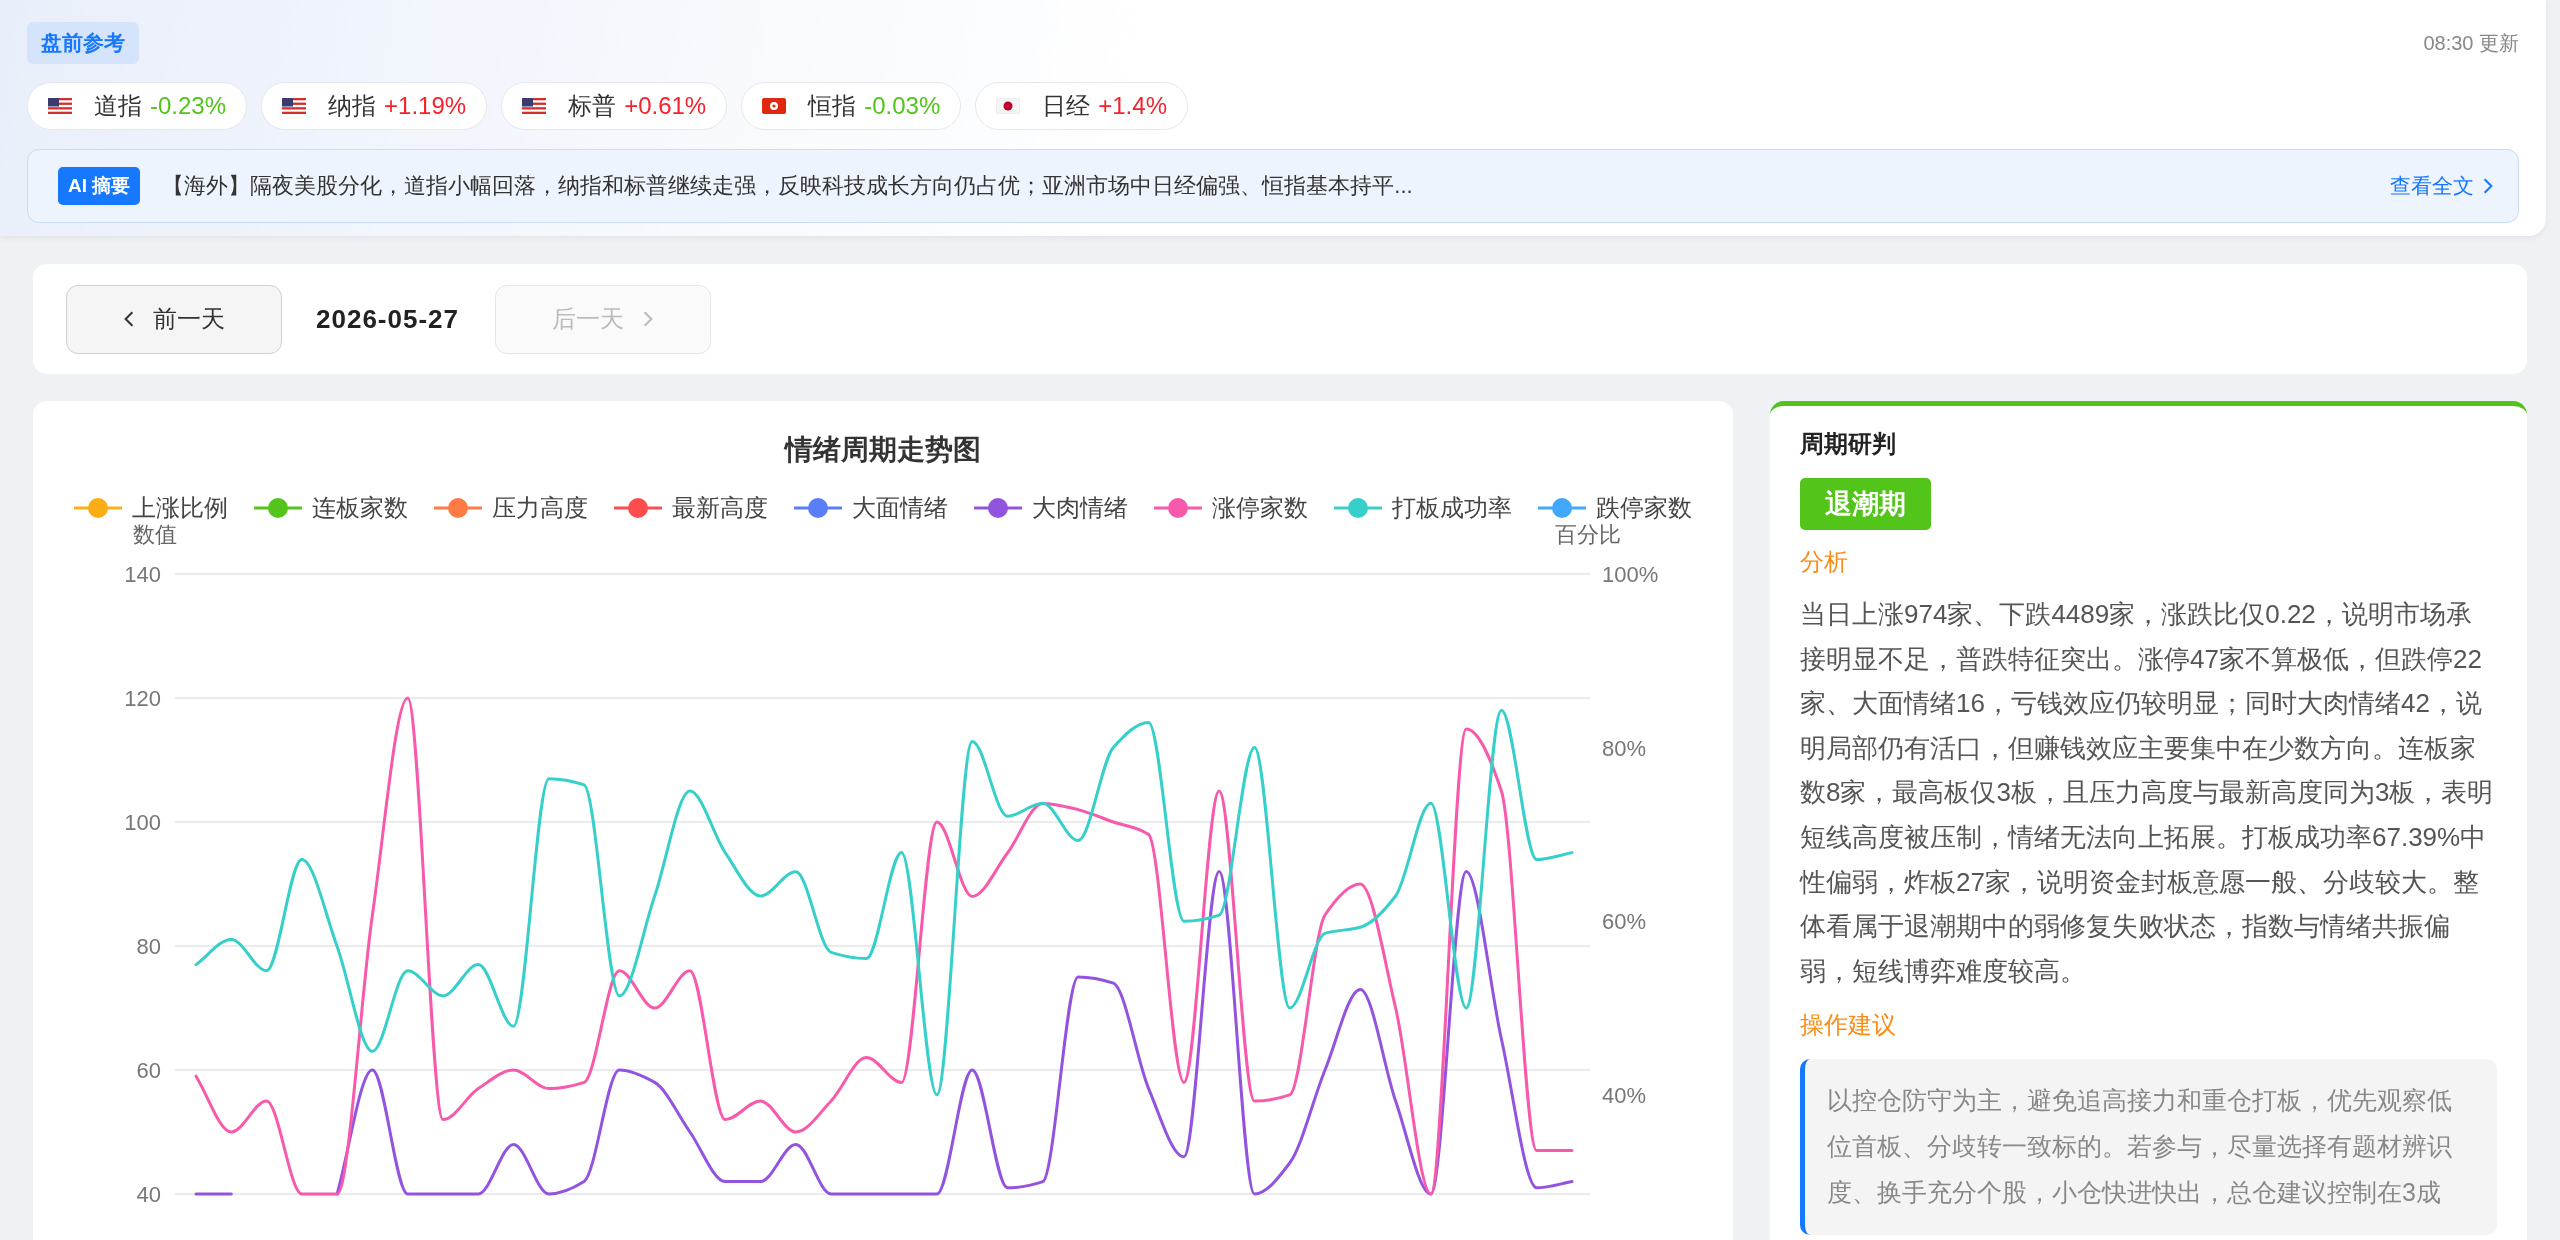 This screenshot has width=2560, height=1240. Describe the element at coordinates (1630, 574) in the screenshot. I see `axis-tick-label: 100%` at that location.